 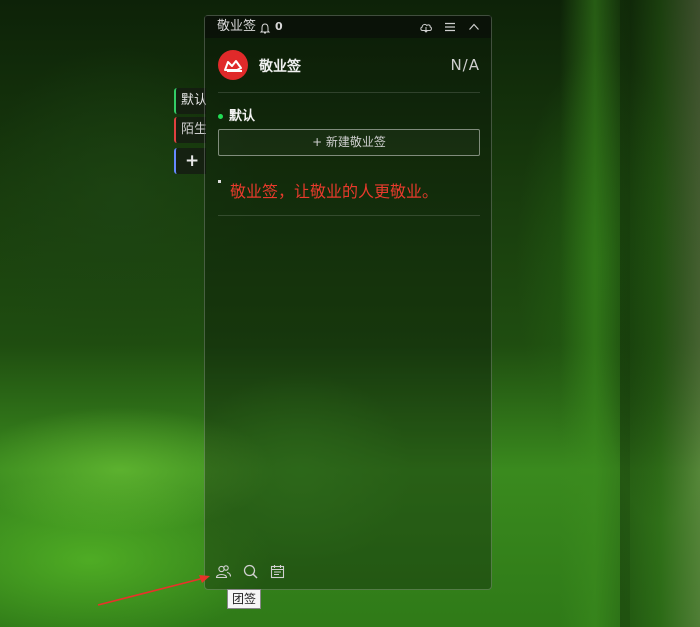 What do you see at coordinates (349, 65) in the screenshot?
I see `app-header: 敬业签 N/A` at bounding box center [349, 65].